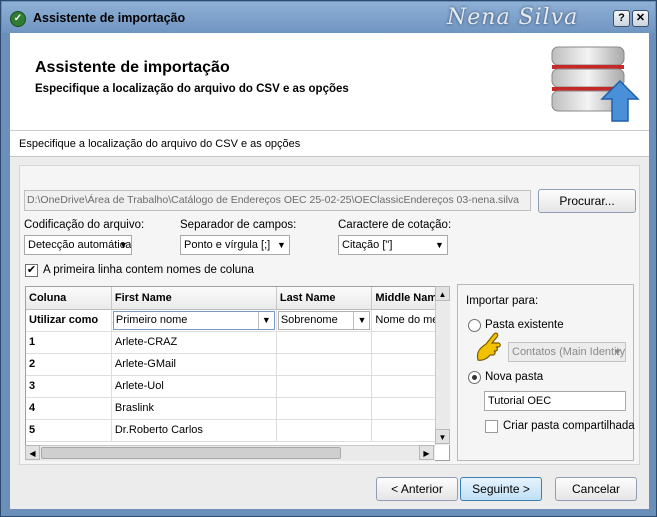 This screenshot has height=517, width=657. I want to click on separator-select: Ponto e vírgula [;] ▼, so click(235, 245).